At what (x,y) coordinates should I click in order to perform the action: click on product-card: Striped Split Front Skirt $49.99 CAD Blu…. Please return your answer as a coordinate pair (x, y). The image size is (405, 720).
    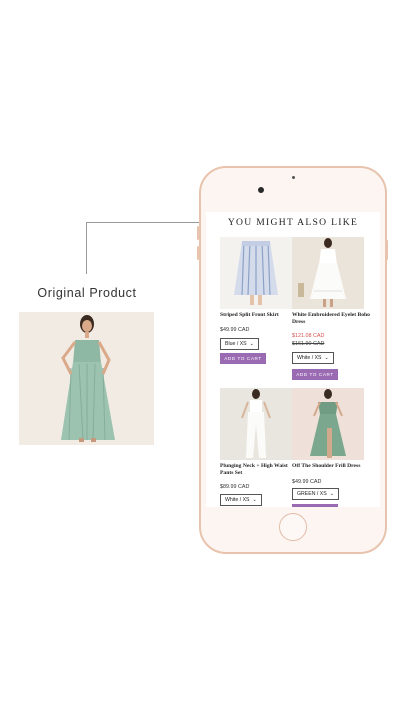
    Looking at the image, I should click on (256, 312).